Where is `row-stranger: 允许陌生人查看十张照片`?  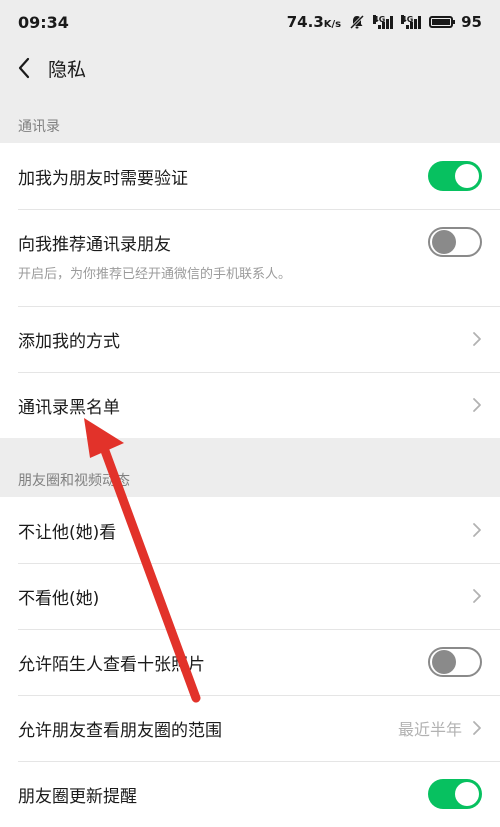 row-stranger: 允许陌生人查看十张照片 is located at coordinates (250, 662).